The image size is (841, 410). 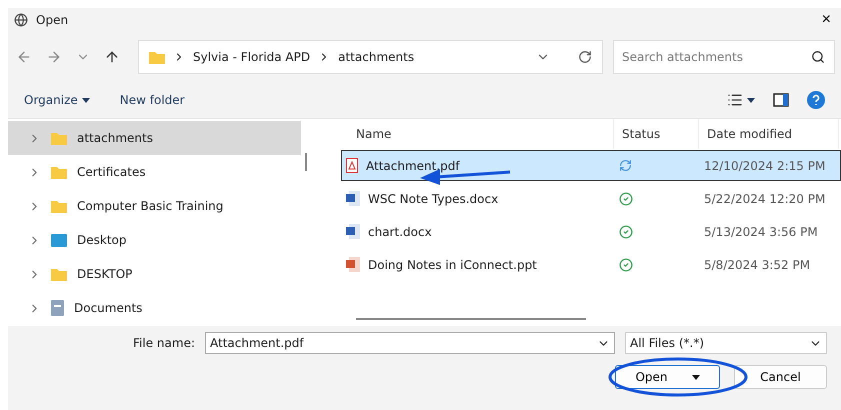 I want to click on address-bar: Sylvia - Florida APD attachments, so click(x=370, y=57).